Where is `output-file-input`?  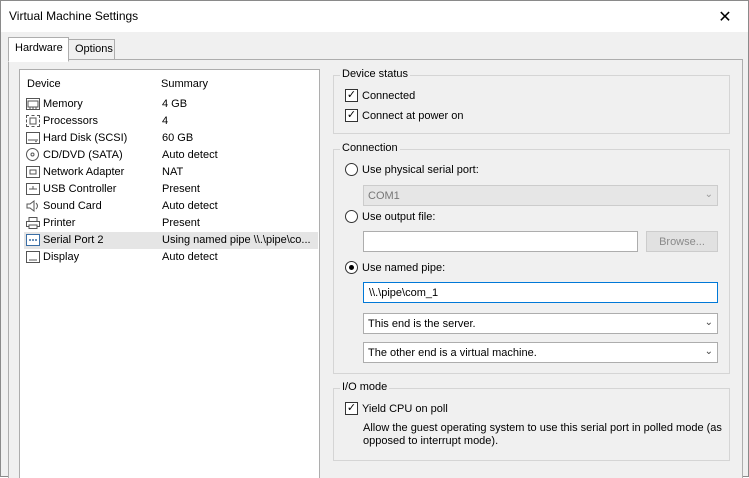
output-file-input is located at coordinates (500, 241).